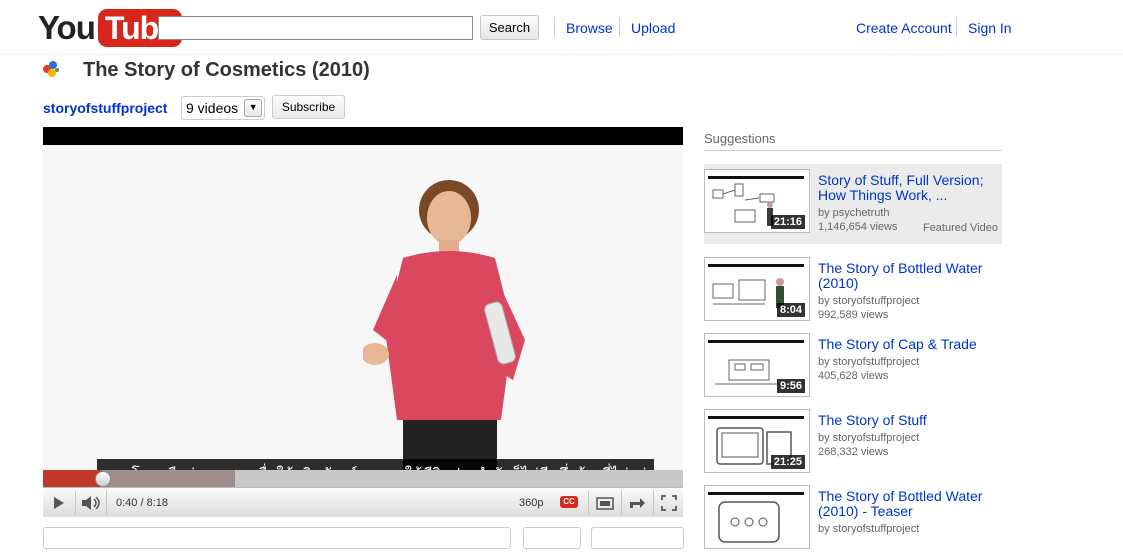 The image size is (1123, 560). What do you see at coordinates (67, 27) in the screenshot?
I see `logo-you-text: You` at bounding box center [67, 27].